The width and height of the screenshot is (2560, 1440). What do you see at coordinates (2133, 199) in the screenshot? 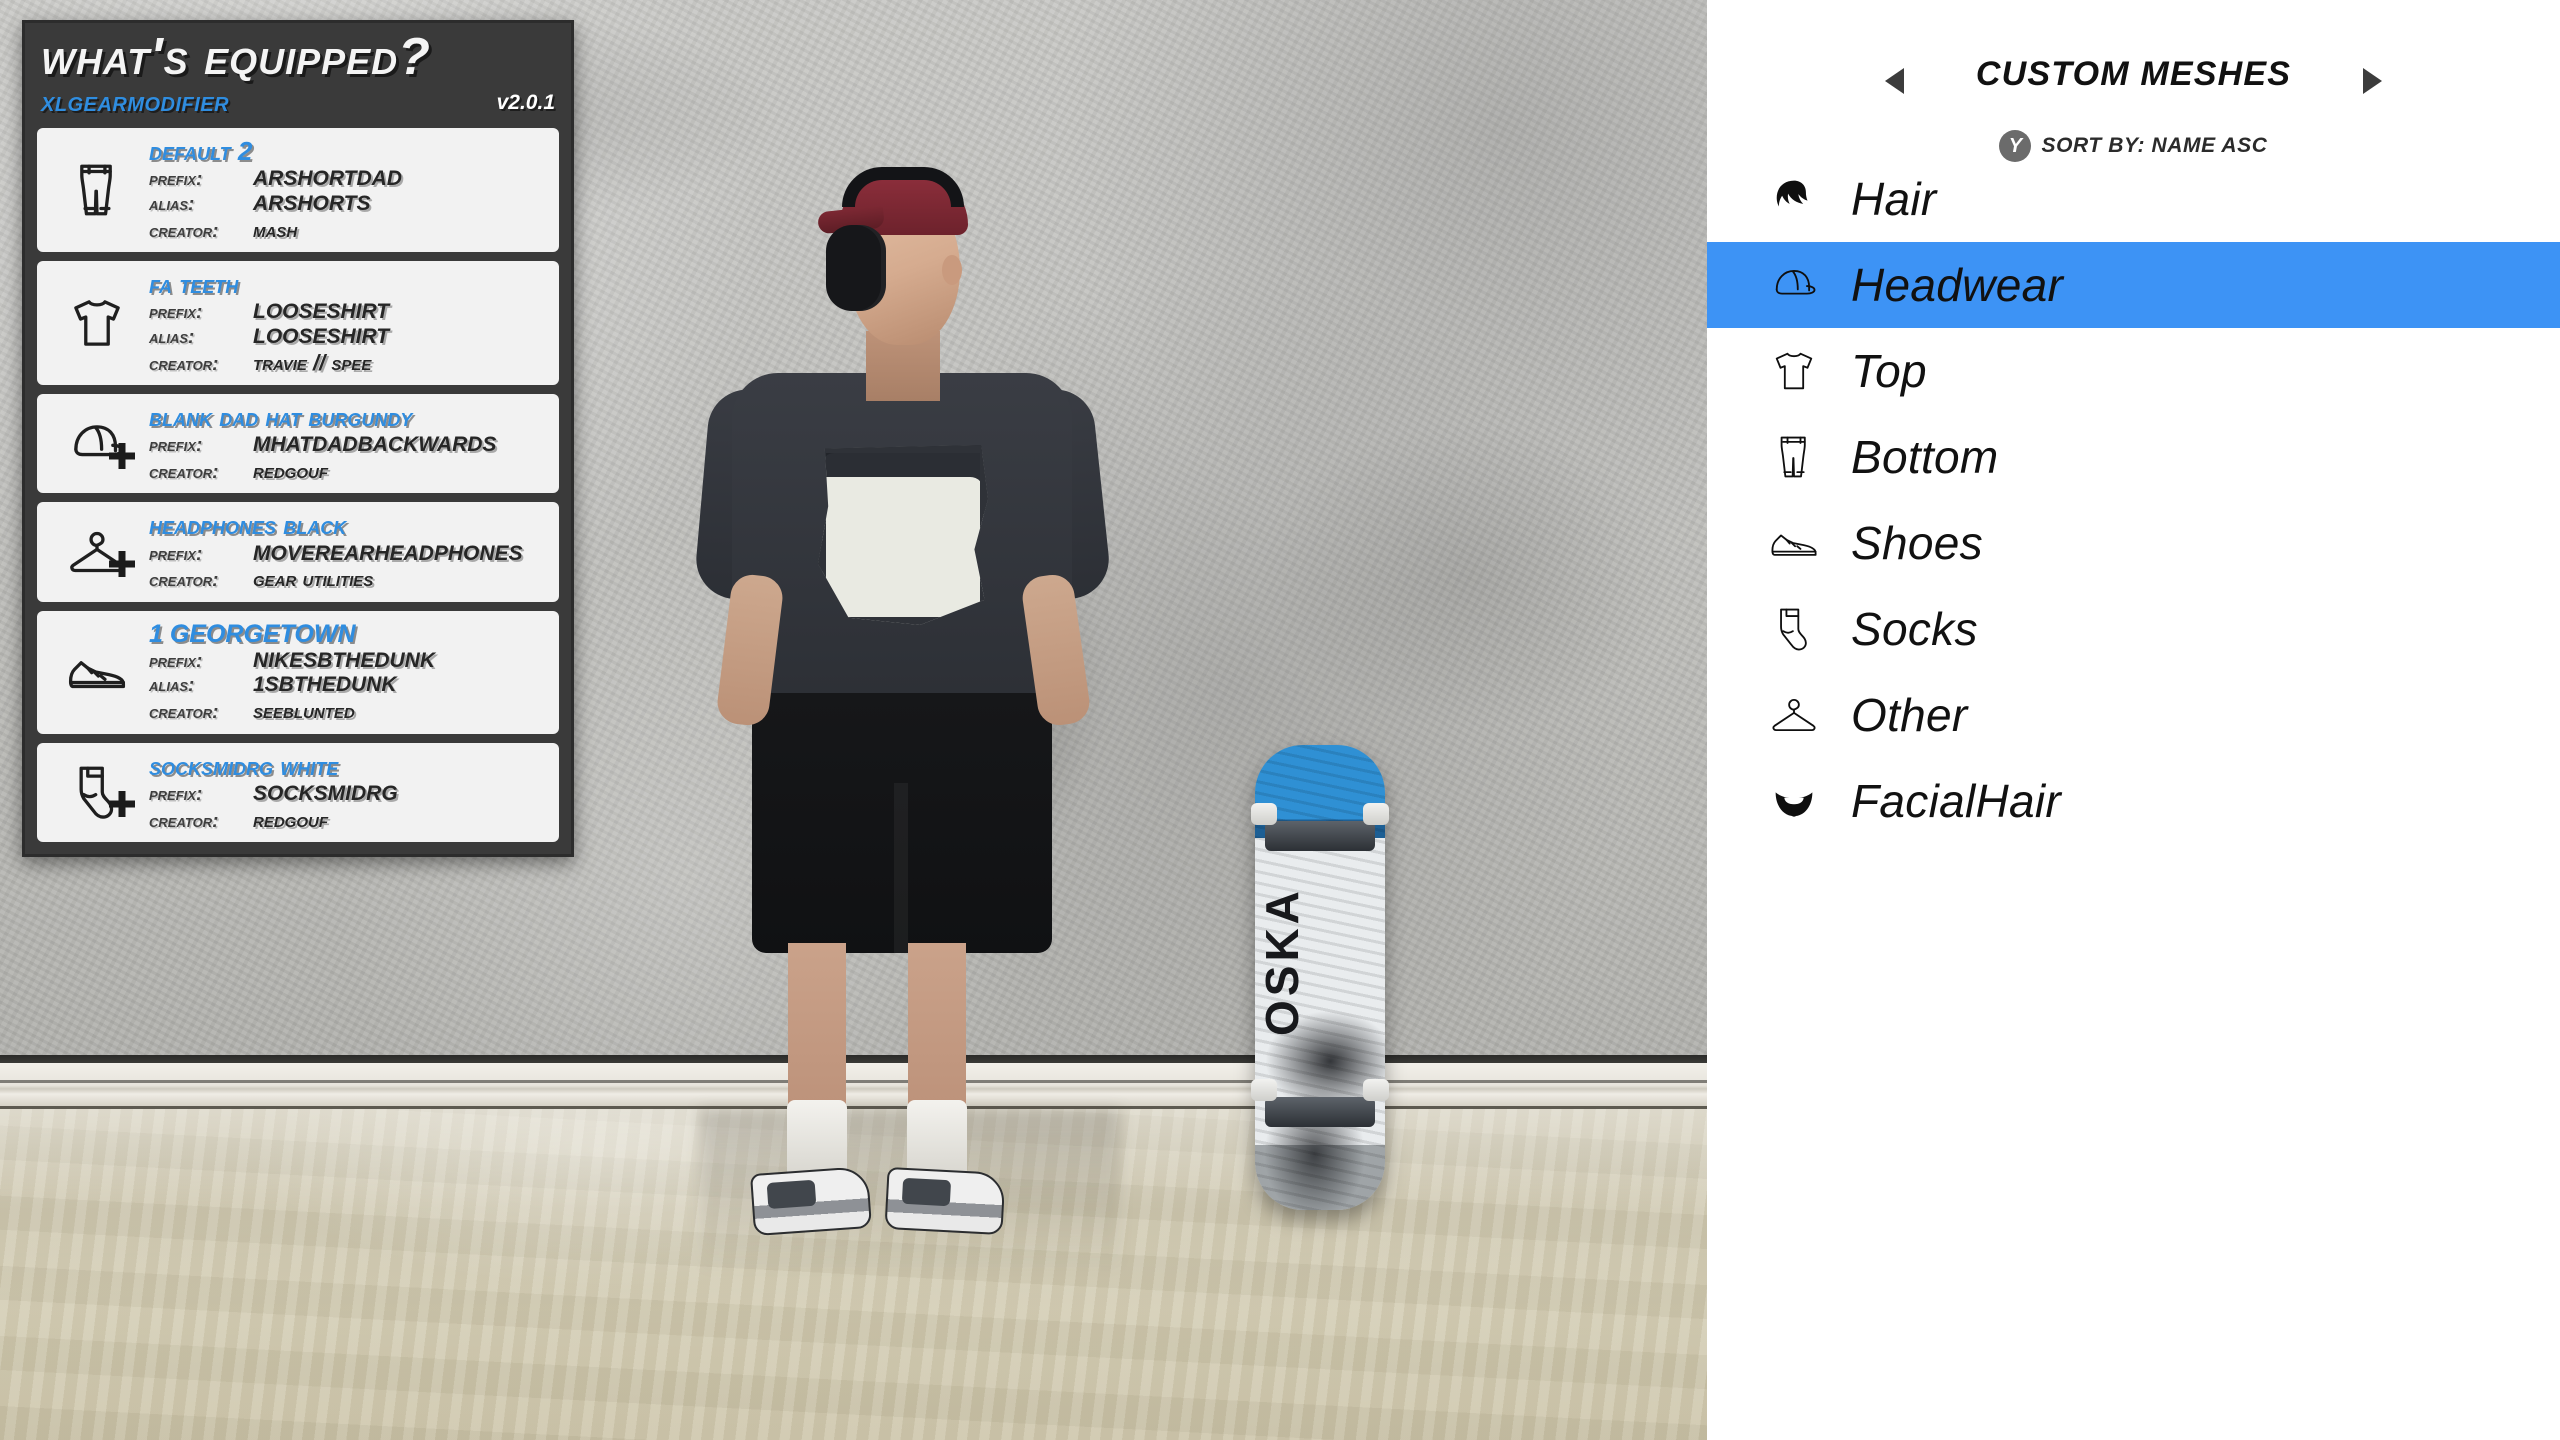
I see `menu-item-hair: Hair` at bounding box center [2133, 199].